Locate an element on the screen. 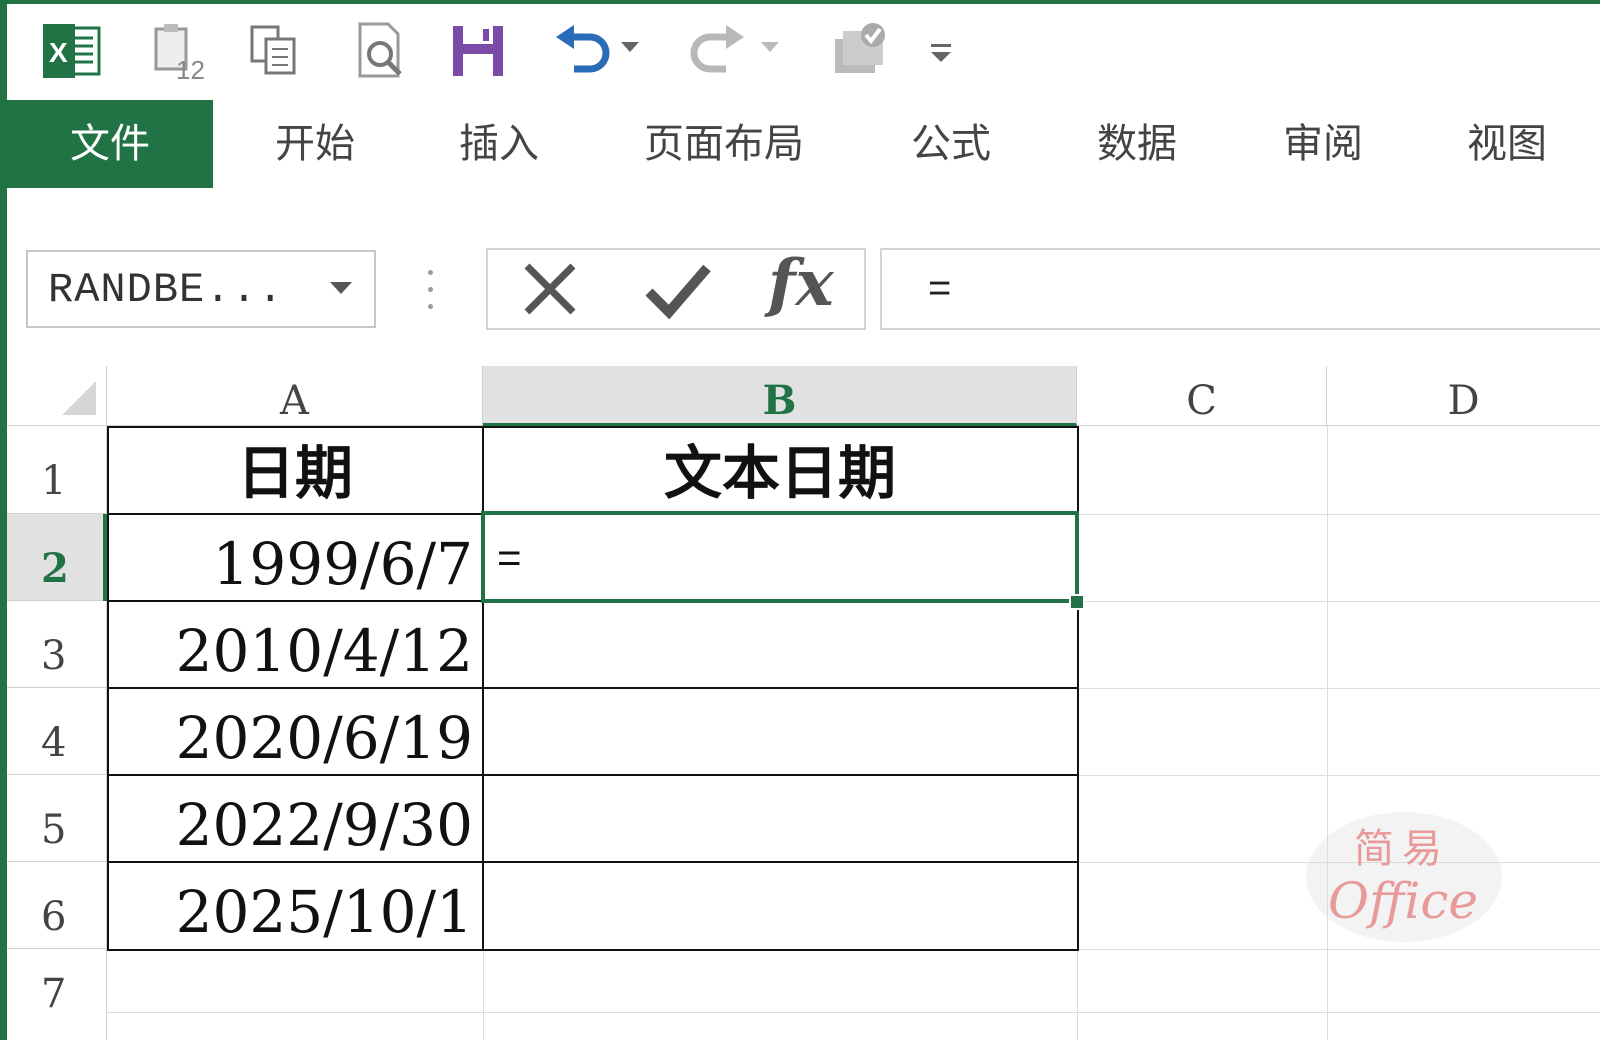 This screenshot has height=1040, width=1600. cell-a5: 2022/9/30 is located at coordinates (295, 818).